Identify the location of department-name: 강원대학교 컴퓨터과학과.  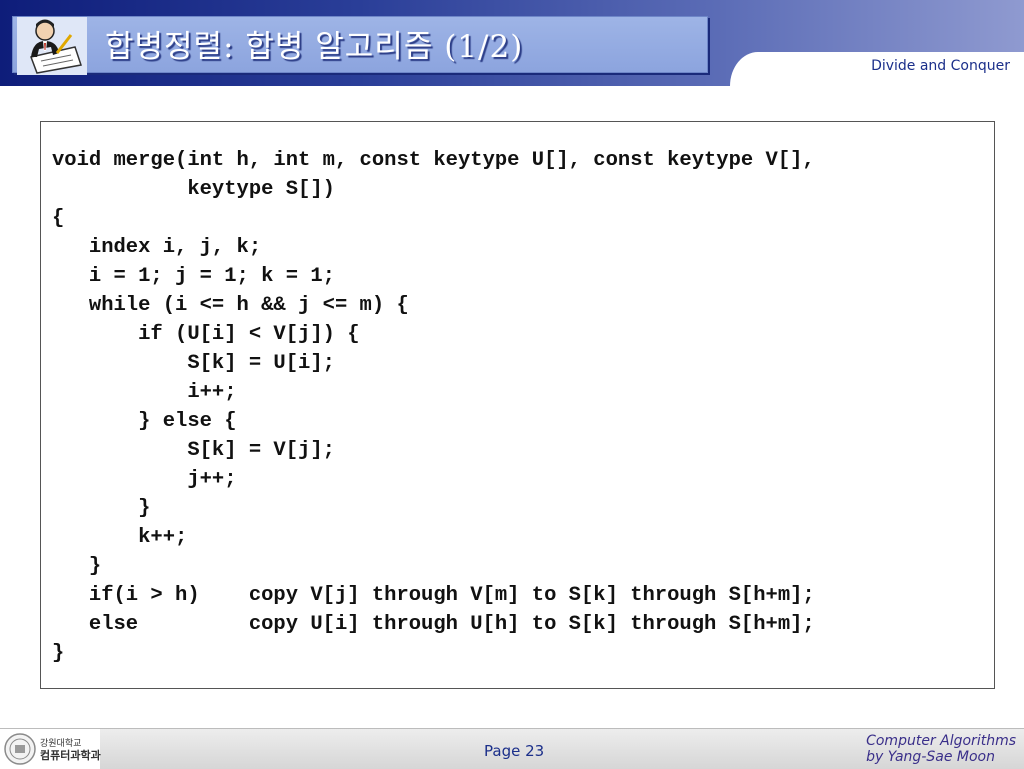
(70, 750).